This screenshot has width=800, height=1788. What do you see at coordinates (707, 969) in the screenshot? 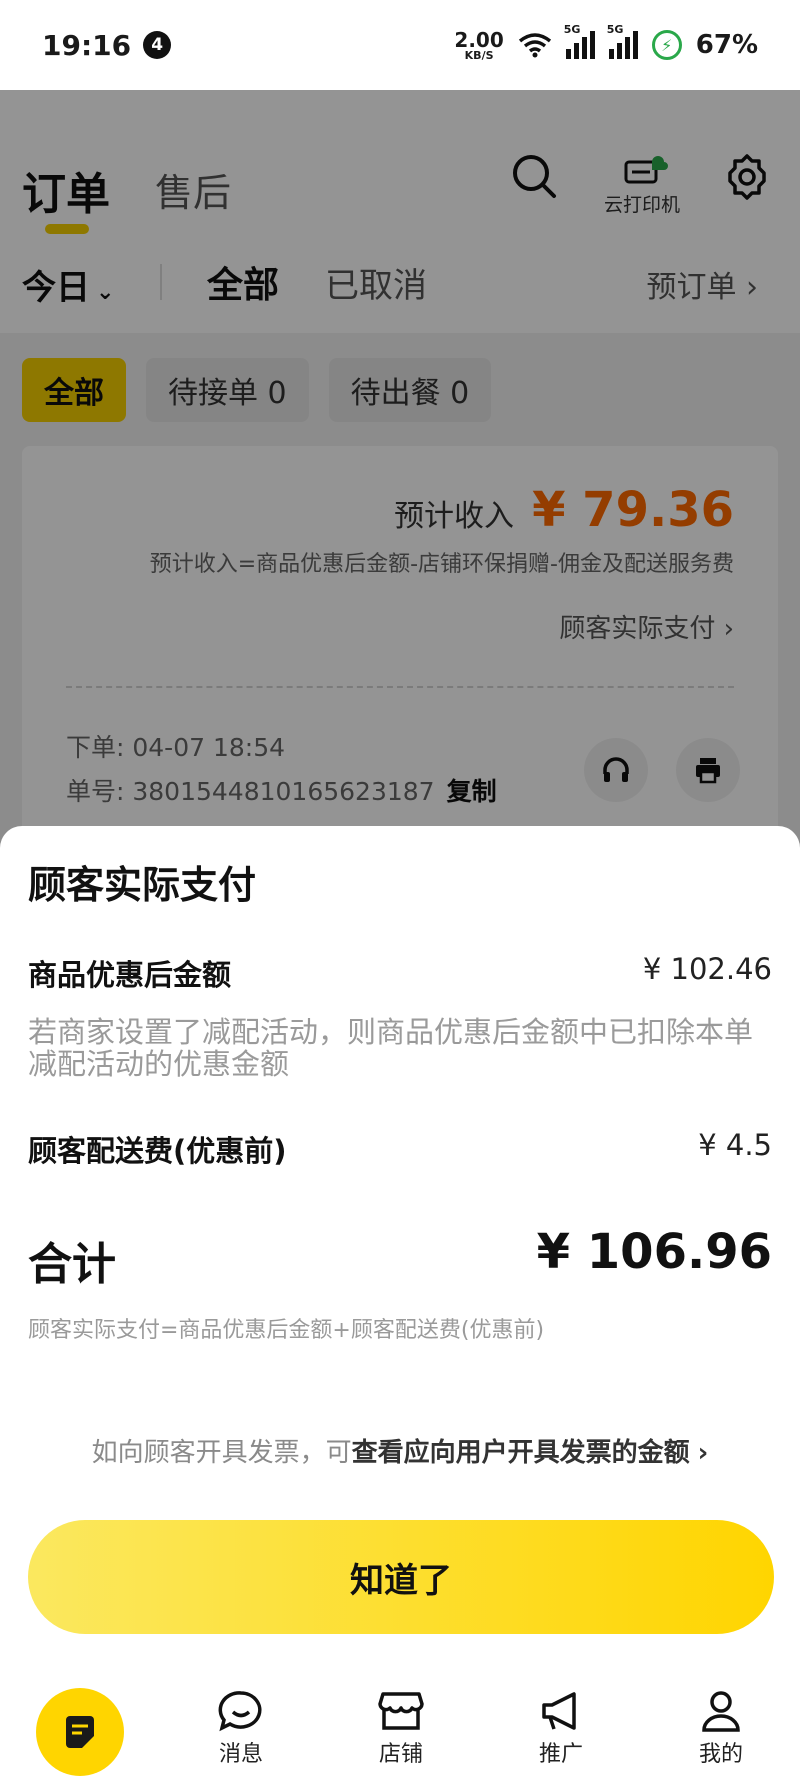
I see `goods-amount-value: ¥ 102.46` at bounding box center [707, 969].